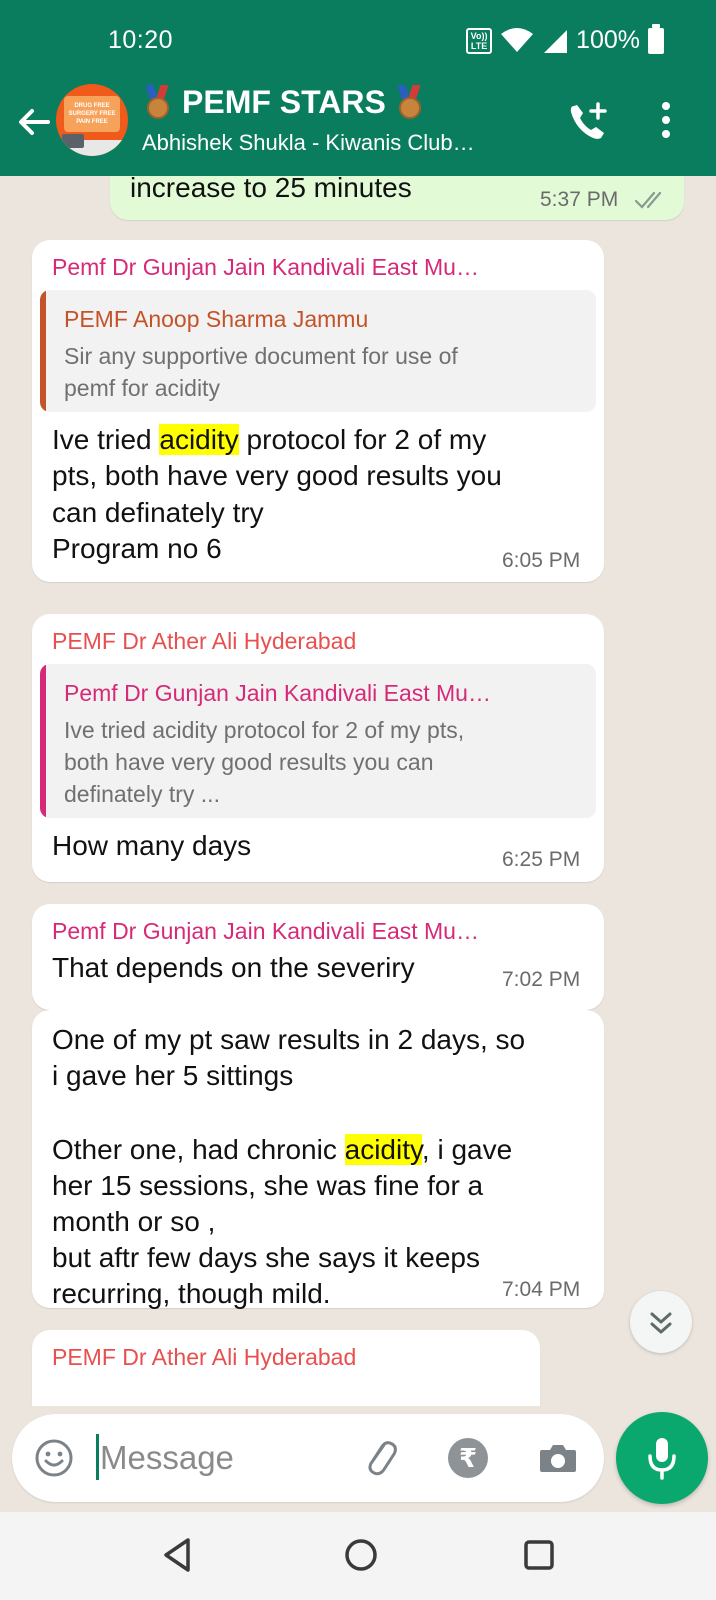  I want to click on message-bubble-outgoing: increase to 25 minutes 5:37 PM, so click(397, 198).